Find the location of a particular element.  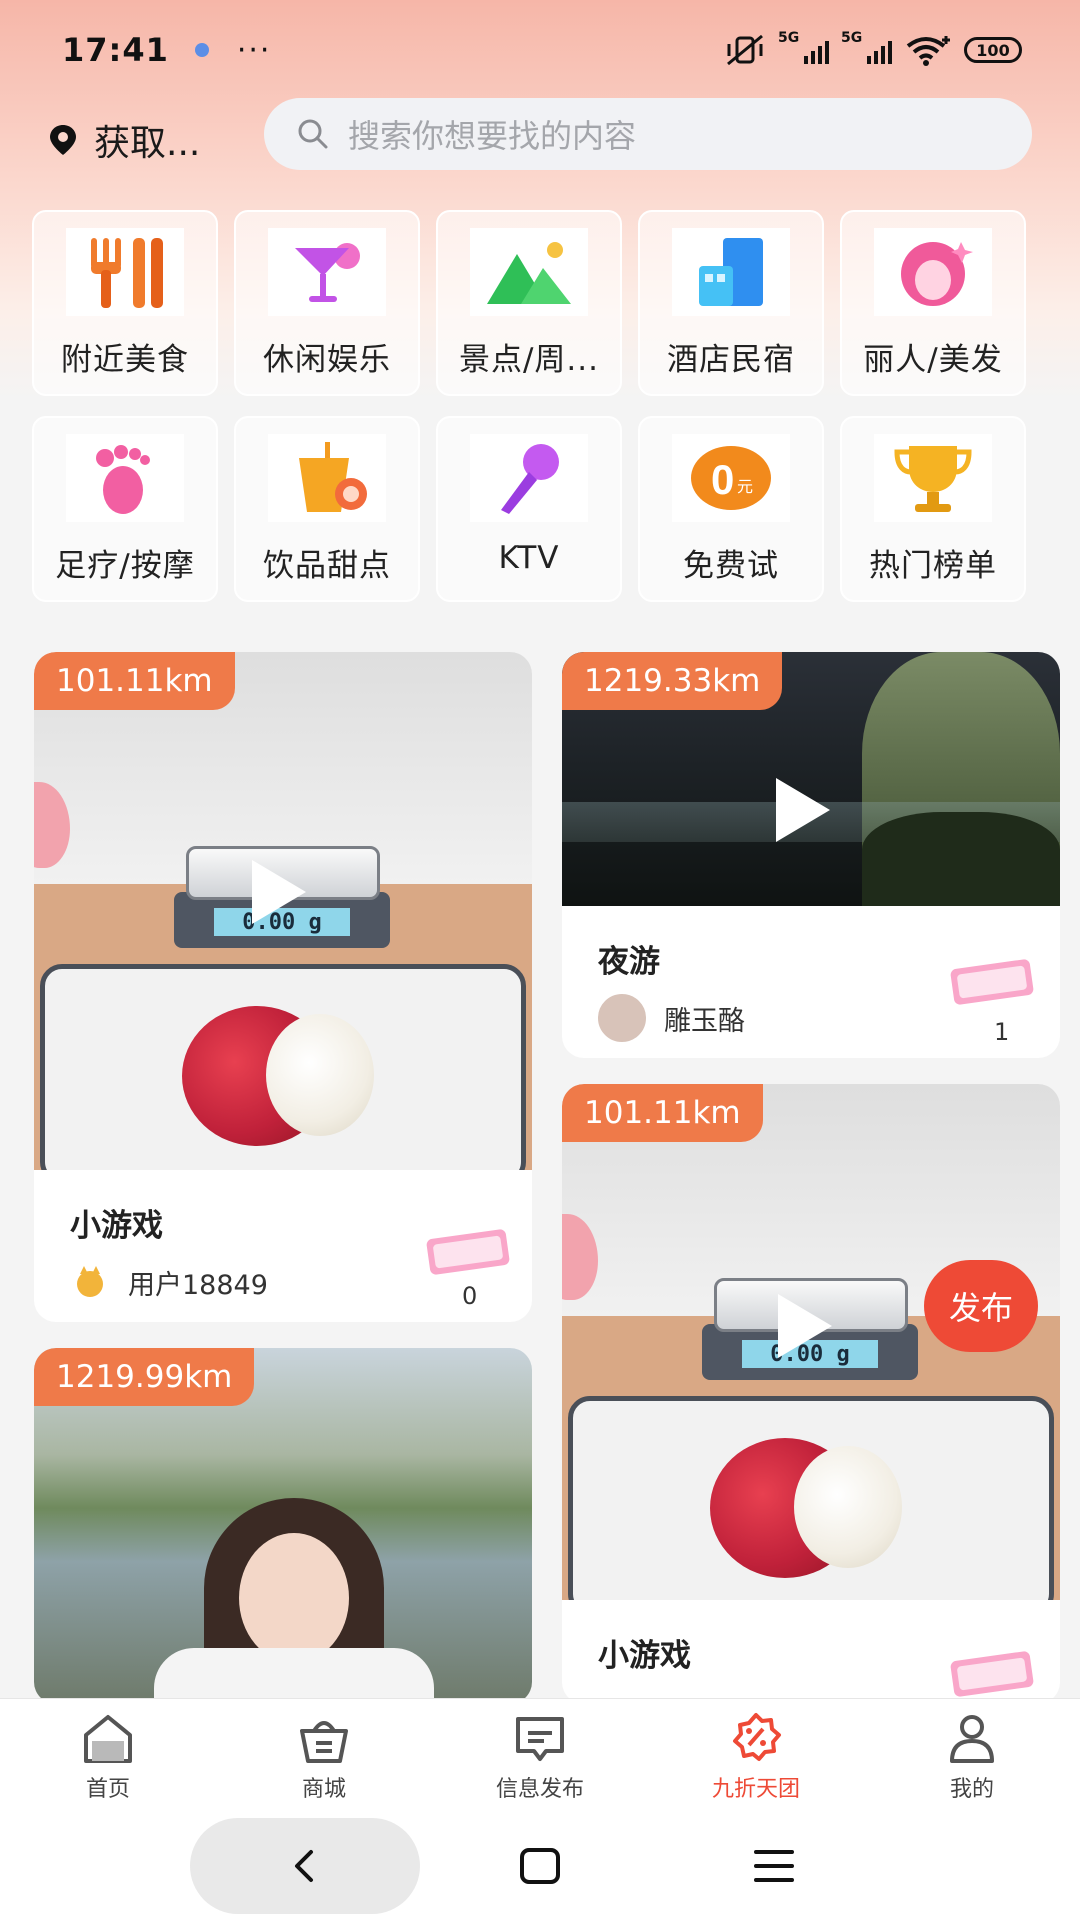

more-notifications-icon: ··· is located at coordinates (254, 50).